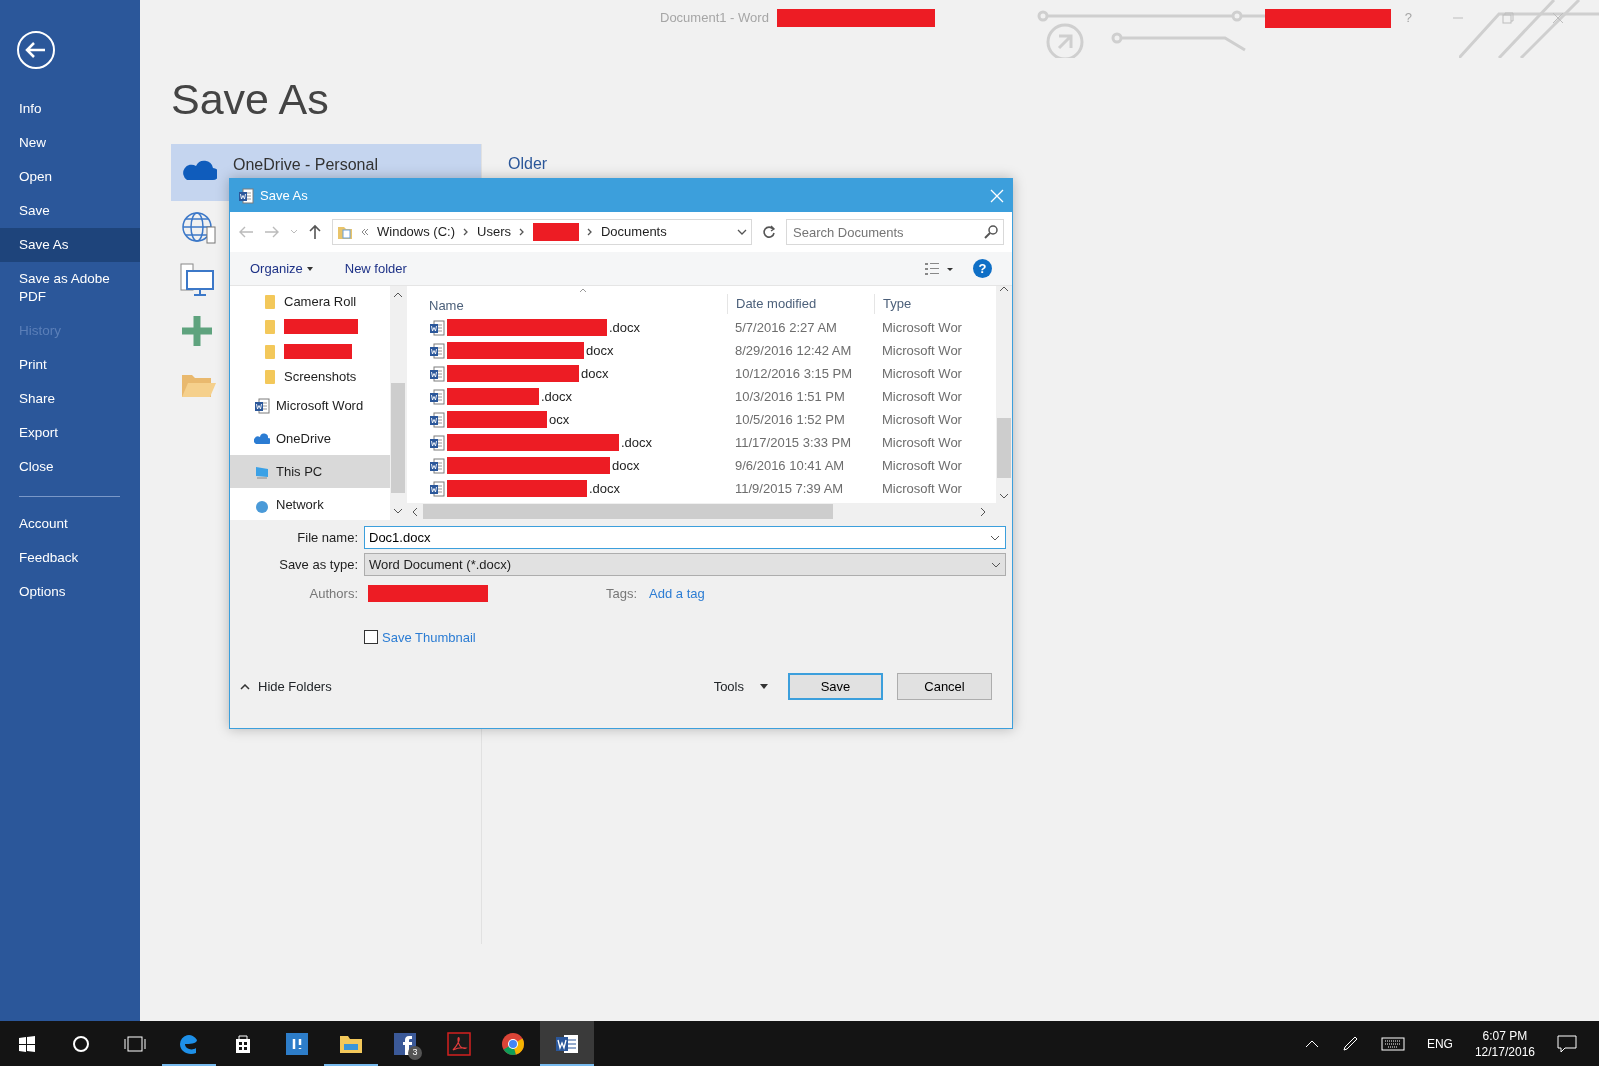  I want to click on date-cell-text: 5/7/2016 2:27 AM, so click(786, 327).